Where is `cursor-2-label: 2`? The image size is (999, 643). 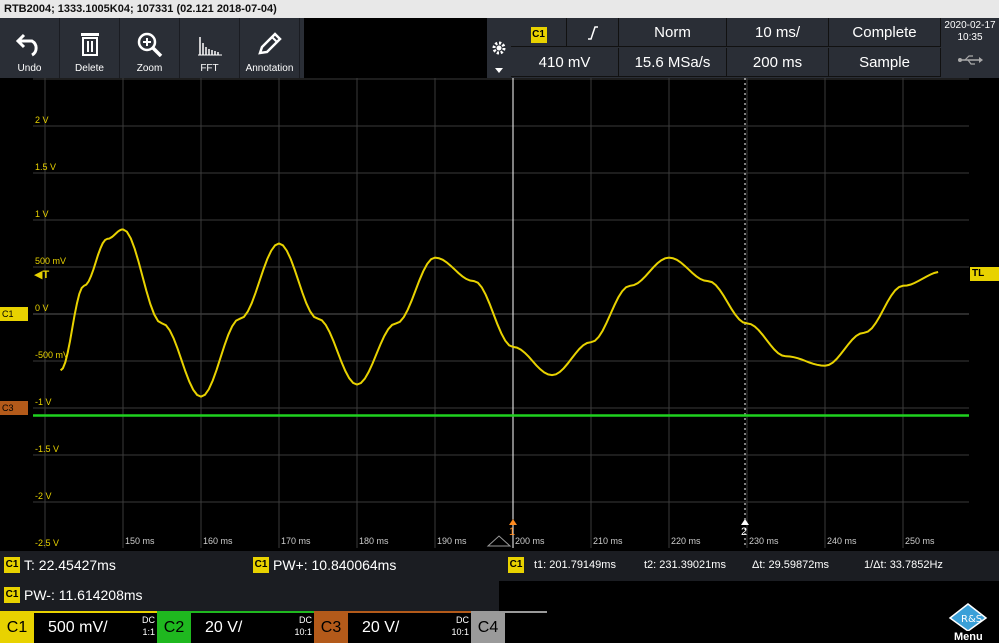 cursor-2-label: 2 is located at coordinates (744, 532).